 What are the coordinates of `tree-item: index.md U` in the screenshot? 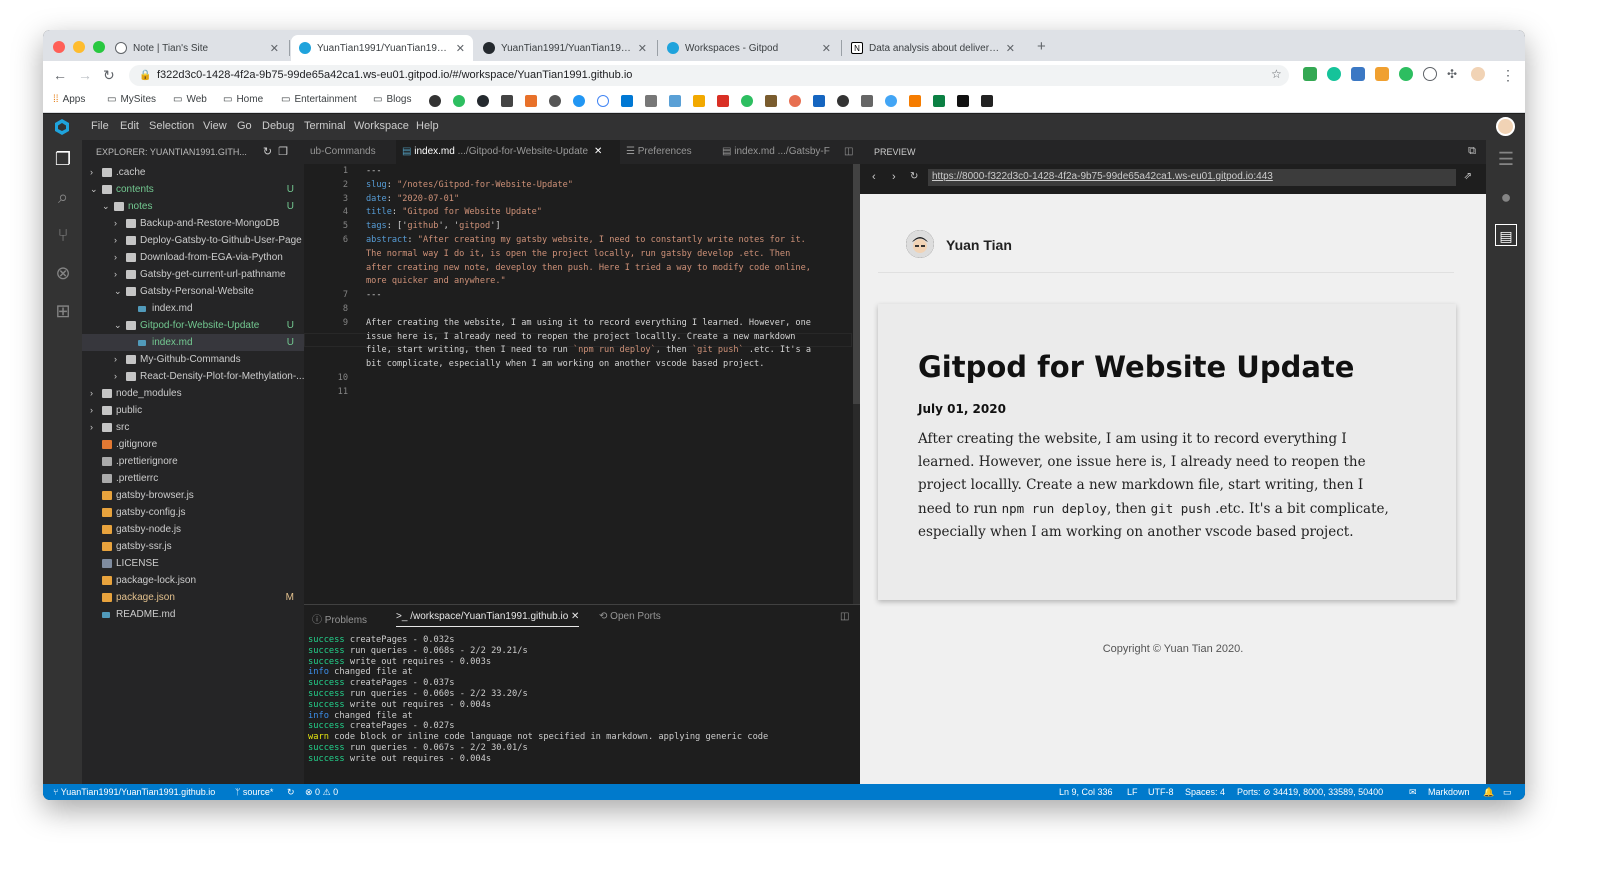 It's located at (193, 342).